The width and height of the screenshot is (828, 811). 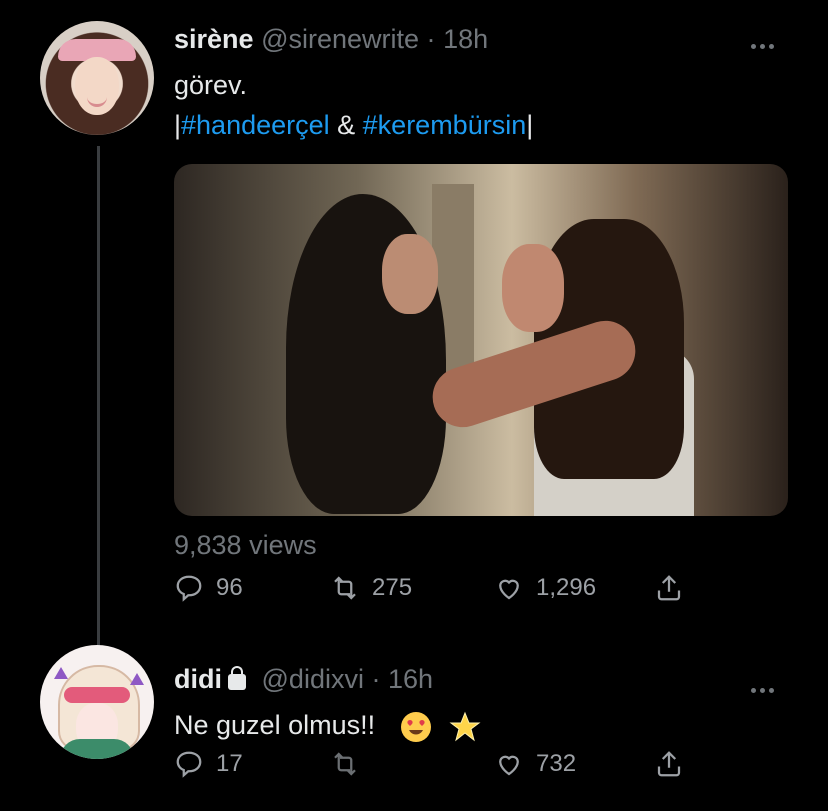 I want to click on like-button: 1,296, so click(x=545, y=588).